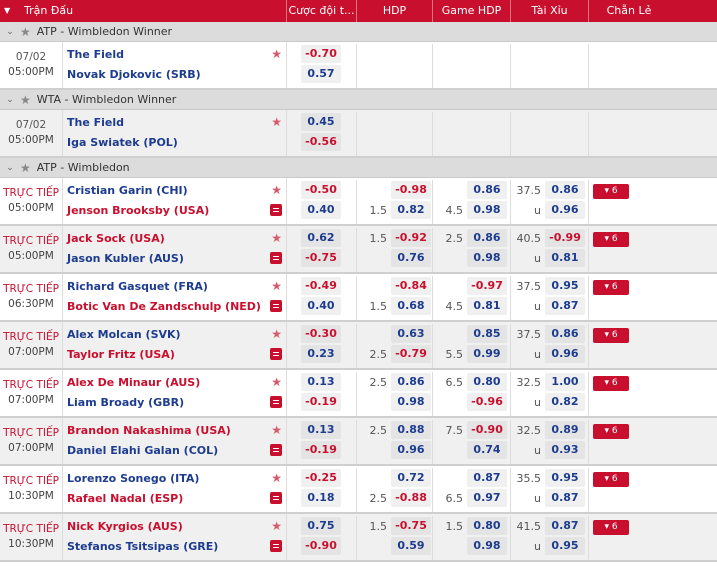 This screenshot has height=571, width=717. What do you see at coordinates (565, 430) in the screenshot?
I see `odds-value: 0.89` at bounding box center [565, 430].